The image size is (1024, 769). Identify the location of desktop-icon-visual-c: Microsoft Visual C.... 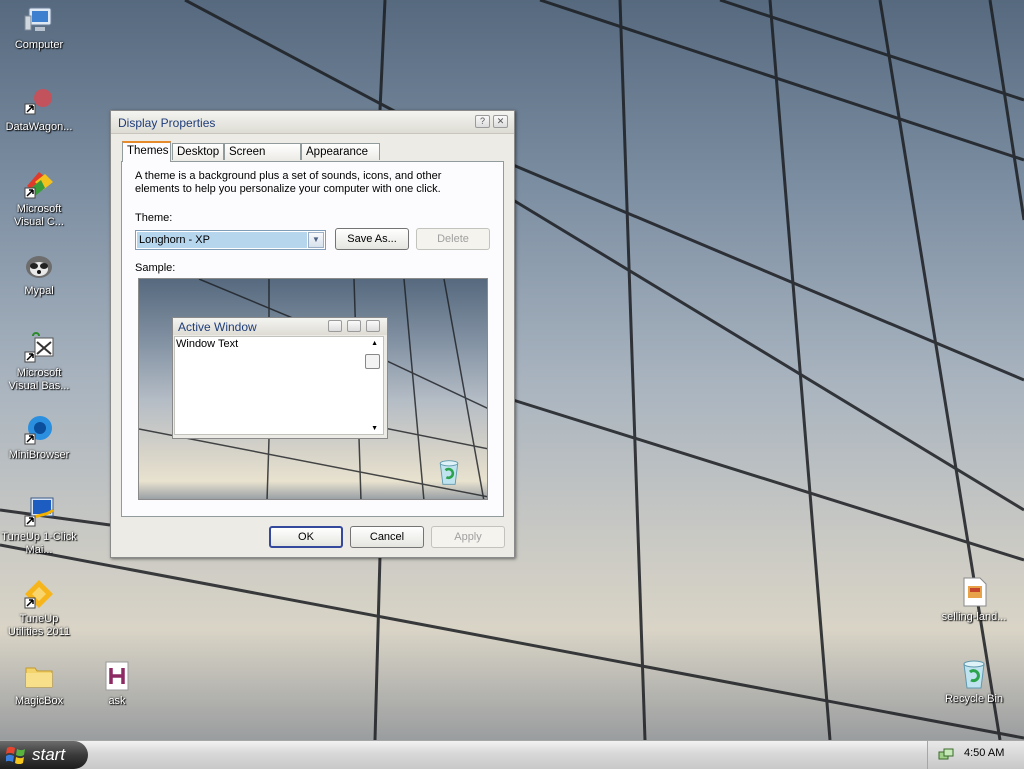
(39, 198).